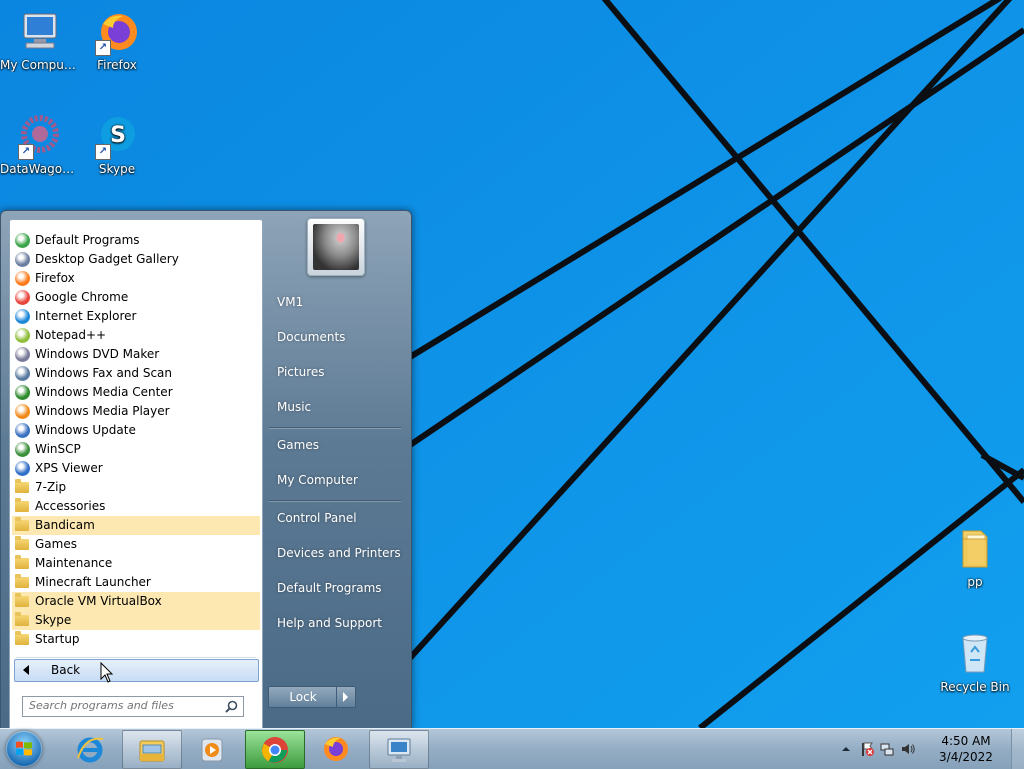  I want to click on program-folder-item: Games, so click(136, 544).